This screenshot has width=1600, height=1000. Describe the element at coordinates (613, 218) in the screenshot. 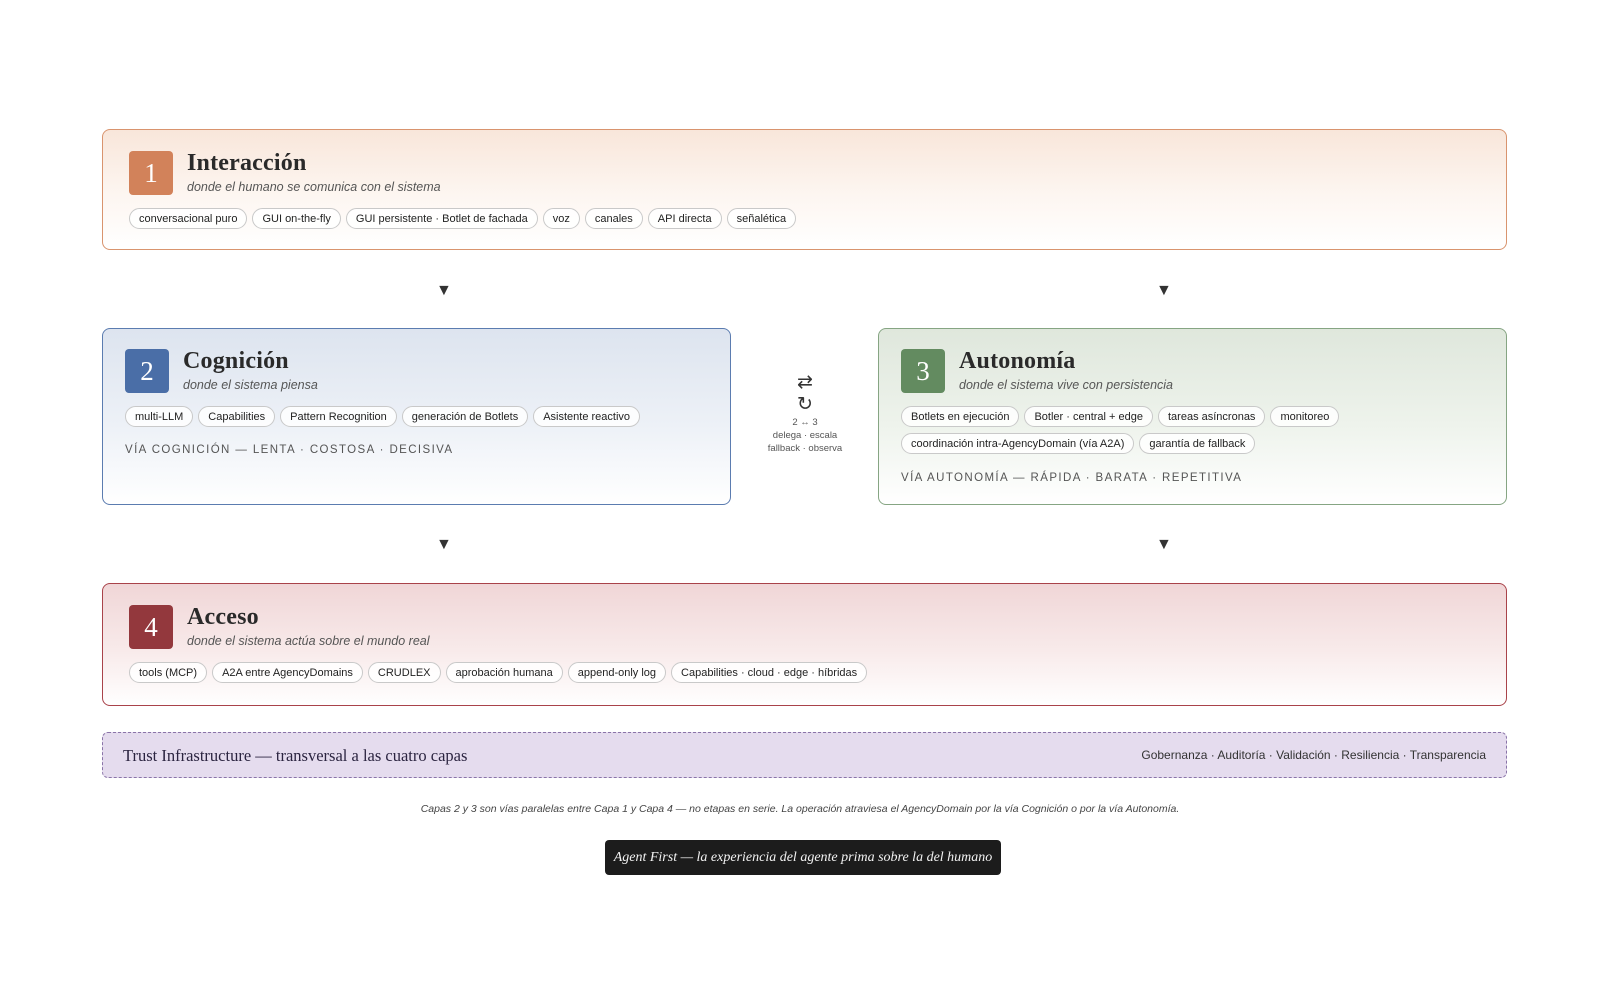

I see `chip: canales` at that location.